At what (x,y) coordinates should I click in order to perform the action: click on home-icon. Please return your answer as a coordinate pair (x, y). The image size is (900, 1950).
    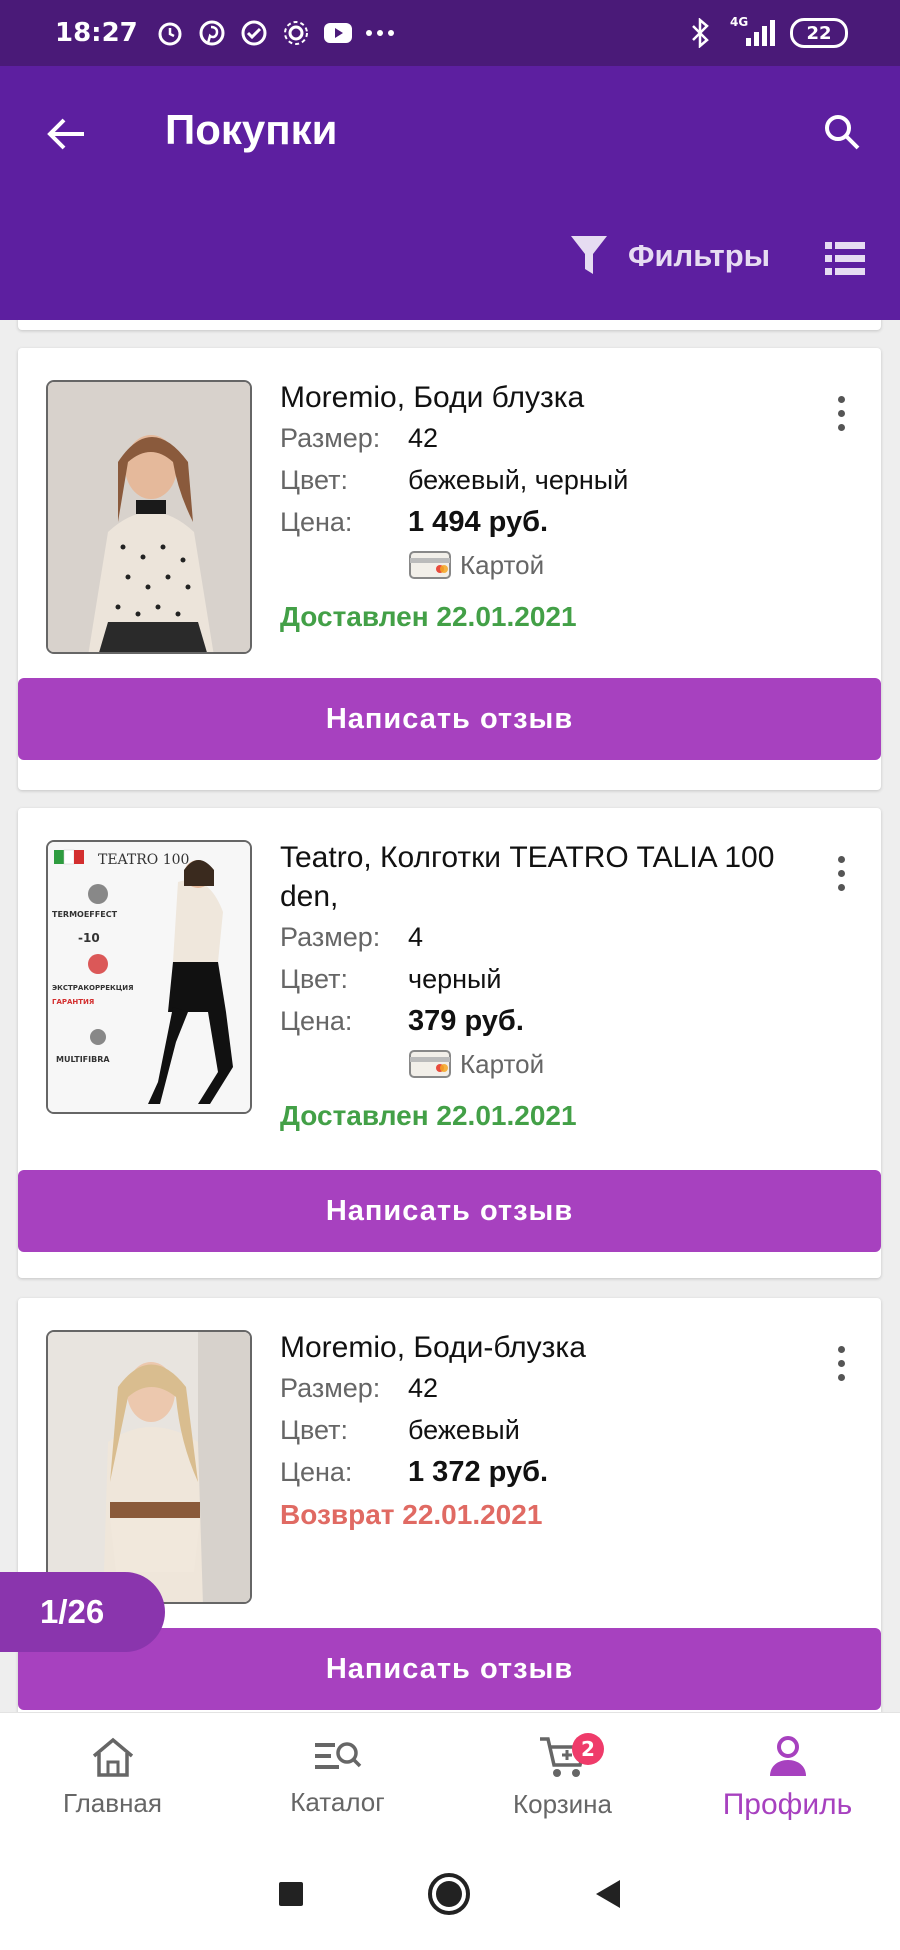
    Looking at the image, I should click on (112, 1757).